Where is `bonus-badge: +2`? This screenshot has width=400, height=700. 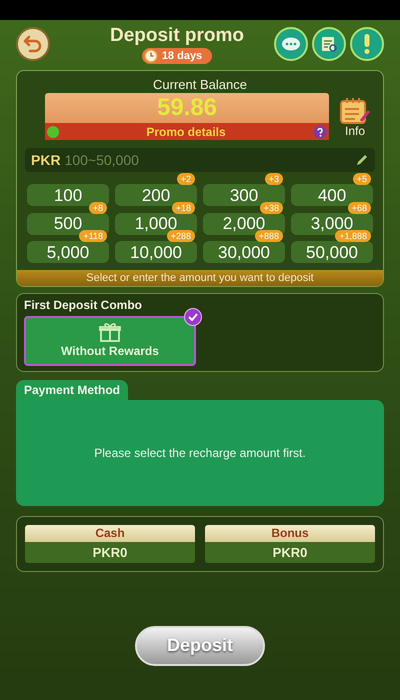
bonus-badge: +2 is located at coordinates (185, 179).